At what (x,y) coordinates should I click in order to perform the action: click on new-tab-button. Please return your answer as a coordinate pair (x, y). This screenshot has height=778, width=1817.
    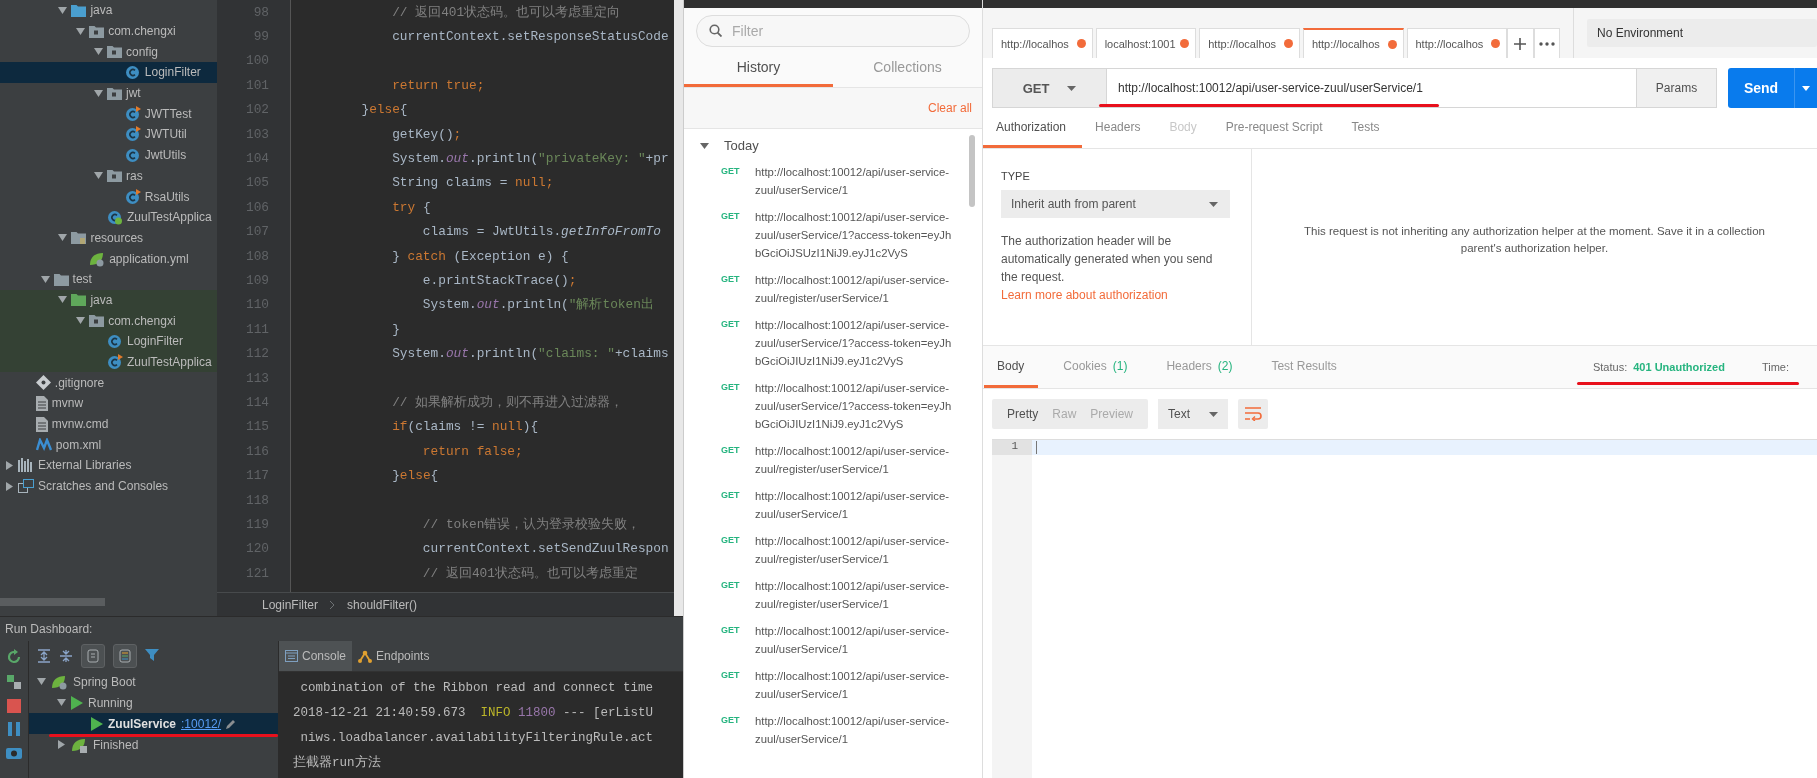
    Looking at the image, I should click on (1520, 43).